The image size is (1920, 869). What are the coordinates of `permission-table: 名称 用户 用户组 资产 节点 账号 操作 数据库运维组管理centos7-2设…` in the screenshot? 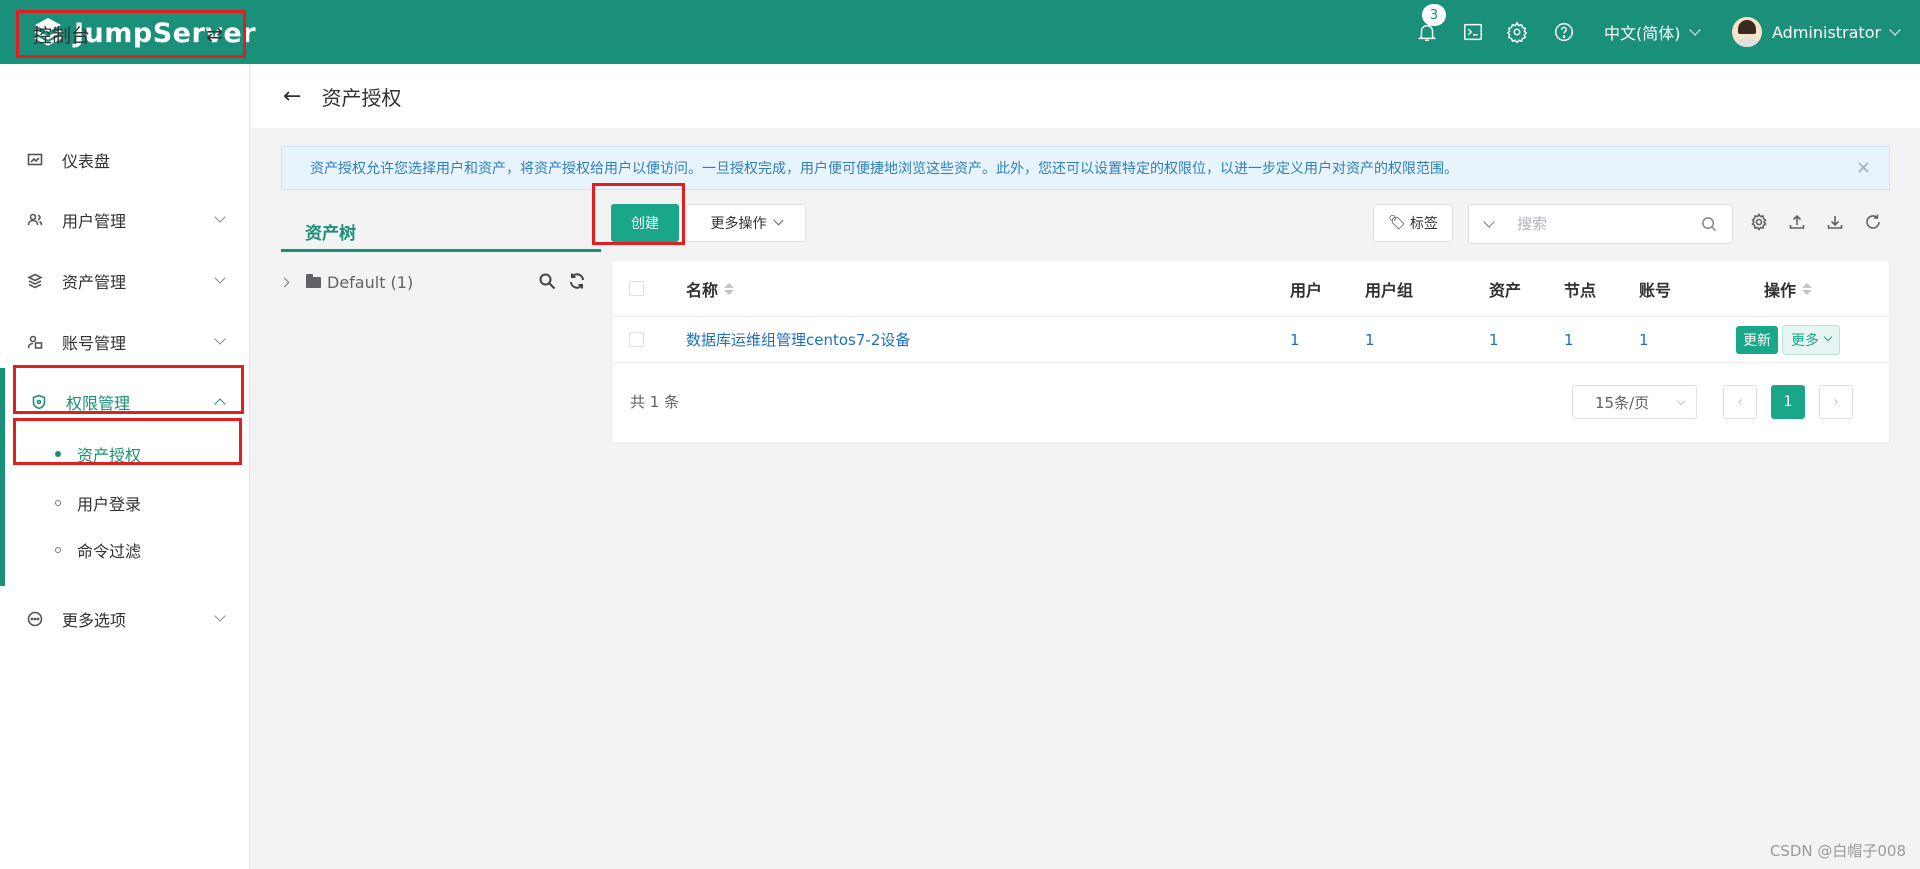 It's located at (1250, 351).